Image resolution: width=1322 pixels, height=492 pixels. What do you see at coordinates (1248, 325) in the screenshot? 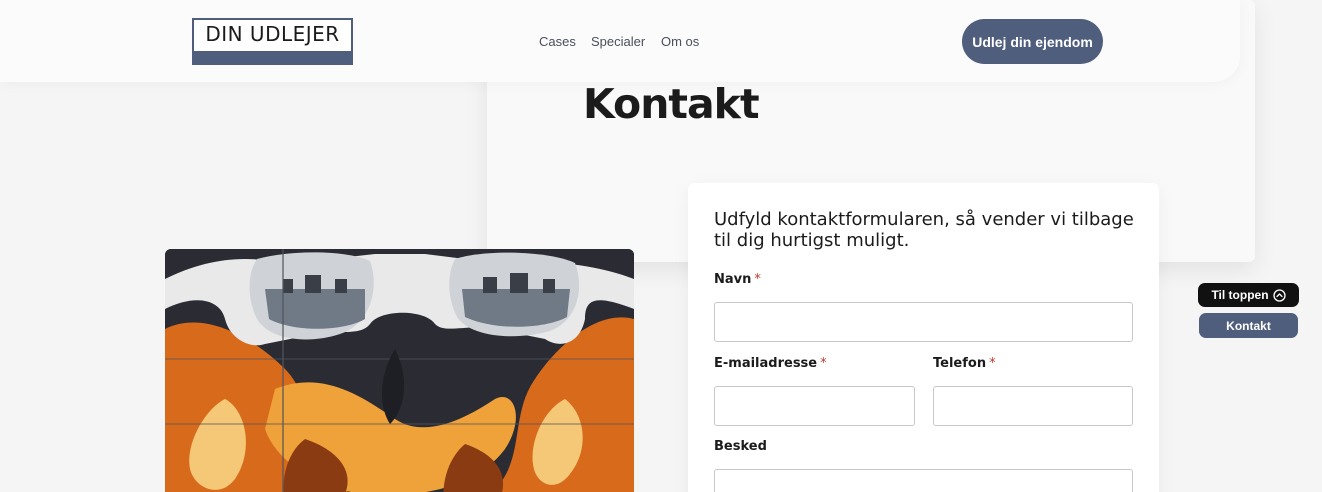
I see `floating-contact-button: Kontakt` at bounding box center [1248, 325].